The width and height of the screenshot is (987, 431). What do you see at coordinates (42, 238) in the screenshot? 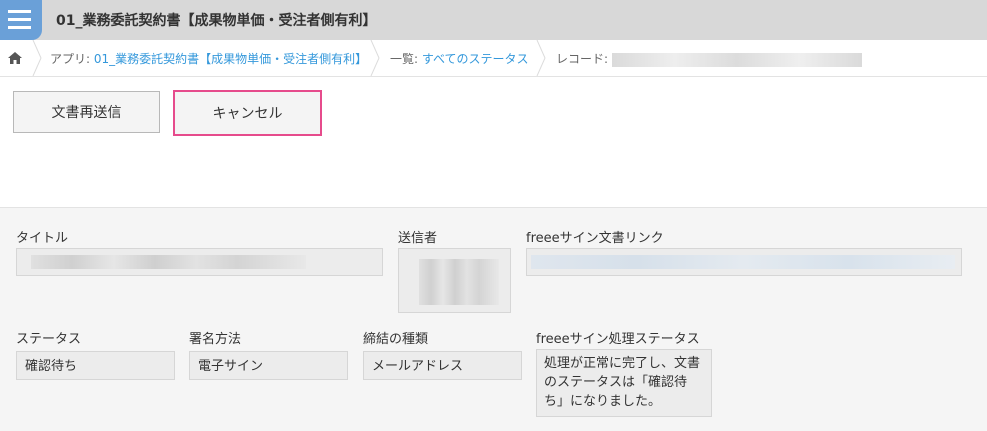
I see `title-label: タイトル` at bounding box center [42, 238].